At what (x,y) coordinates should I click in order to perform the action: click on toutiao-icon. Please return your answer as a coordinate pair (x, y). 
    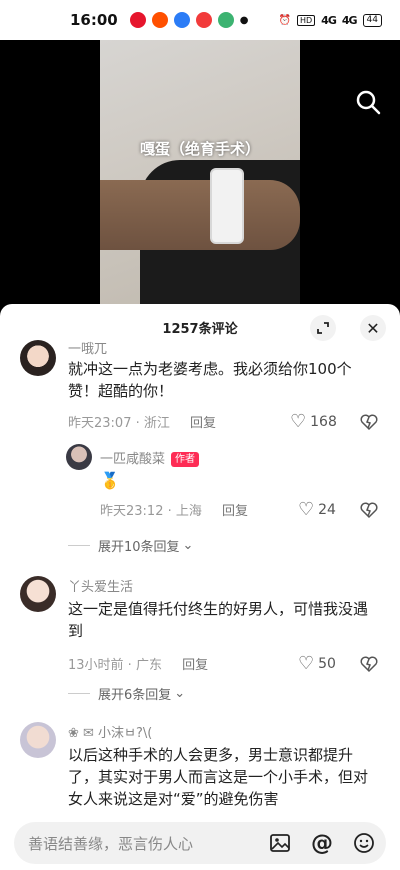
    Looking at the image, I should click on (203, 20).